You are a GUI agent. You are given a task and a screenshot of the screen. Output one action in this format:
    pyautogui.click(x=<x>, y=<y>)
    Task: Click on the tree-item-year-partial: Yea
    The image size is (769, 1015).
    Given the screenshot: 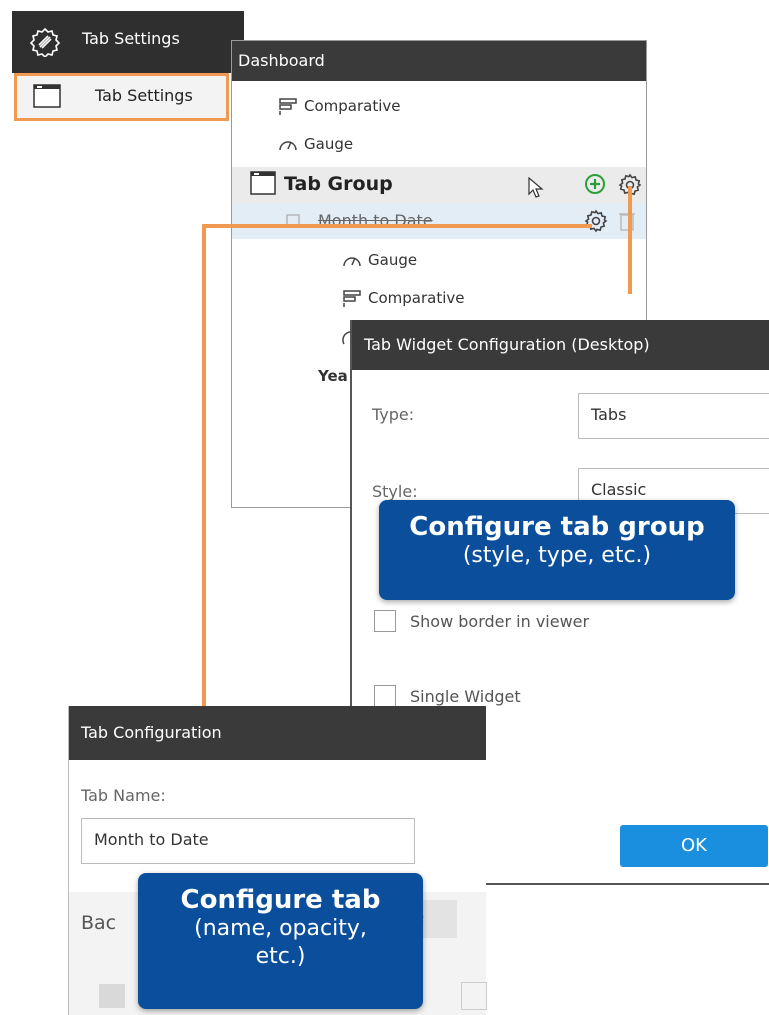 What is the action you would take?
    pyautogui.click(x=333, y=376)
    